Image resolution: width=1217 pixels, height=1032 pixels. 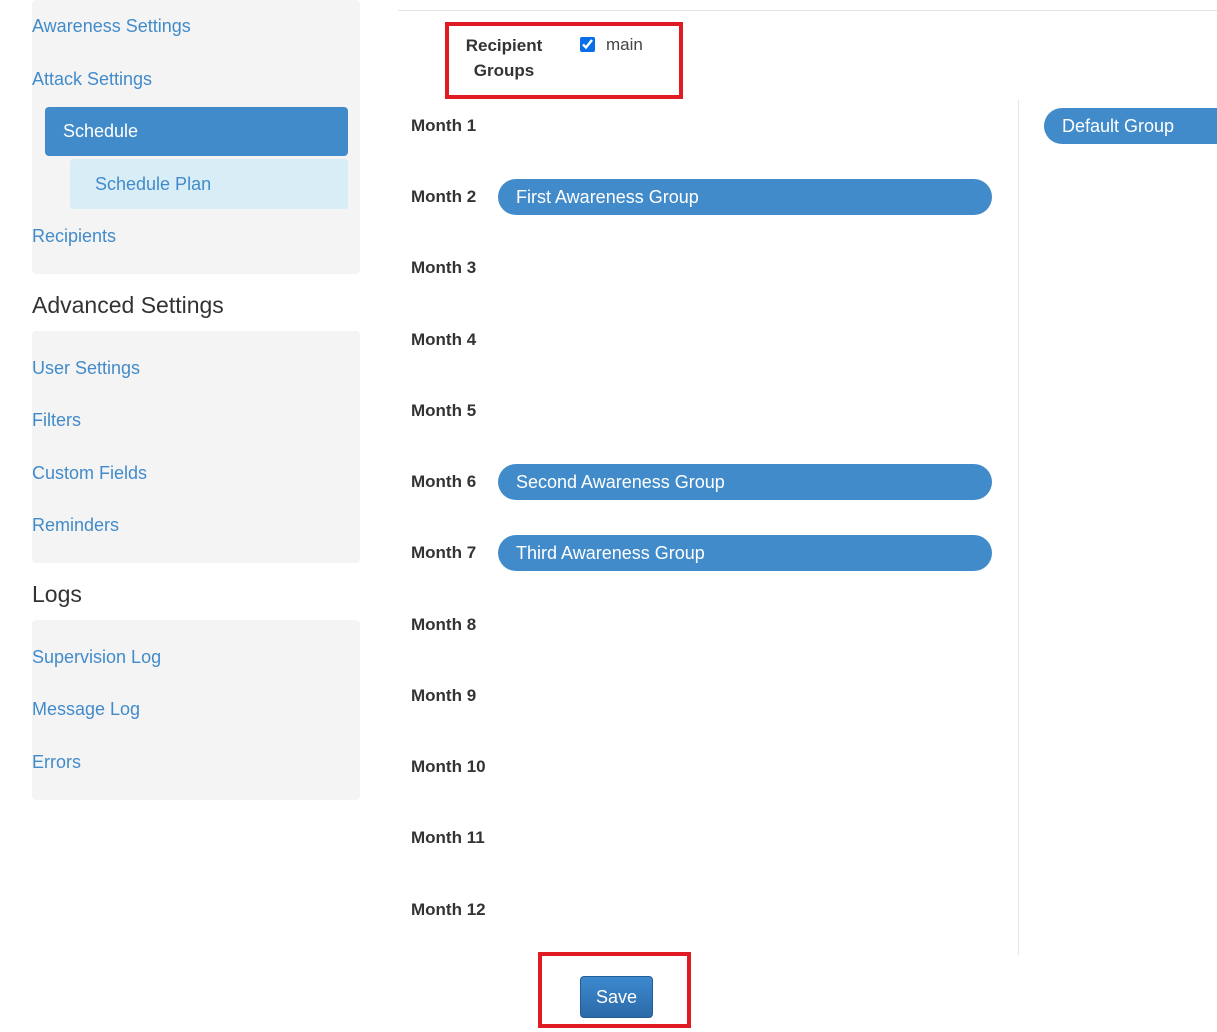 What do you see at coordinates (74, 236) in the screenshot?
I see `sidebar-item-recipients: Recipients` at bounding box center [74, 236].